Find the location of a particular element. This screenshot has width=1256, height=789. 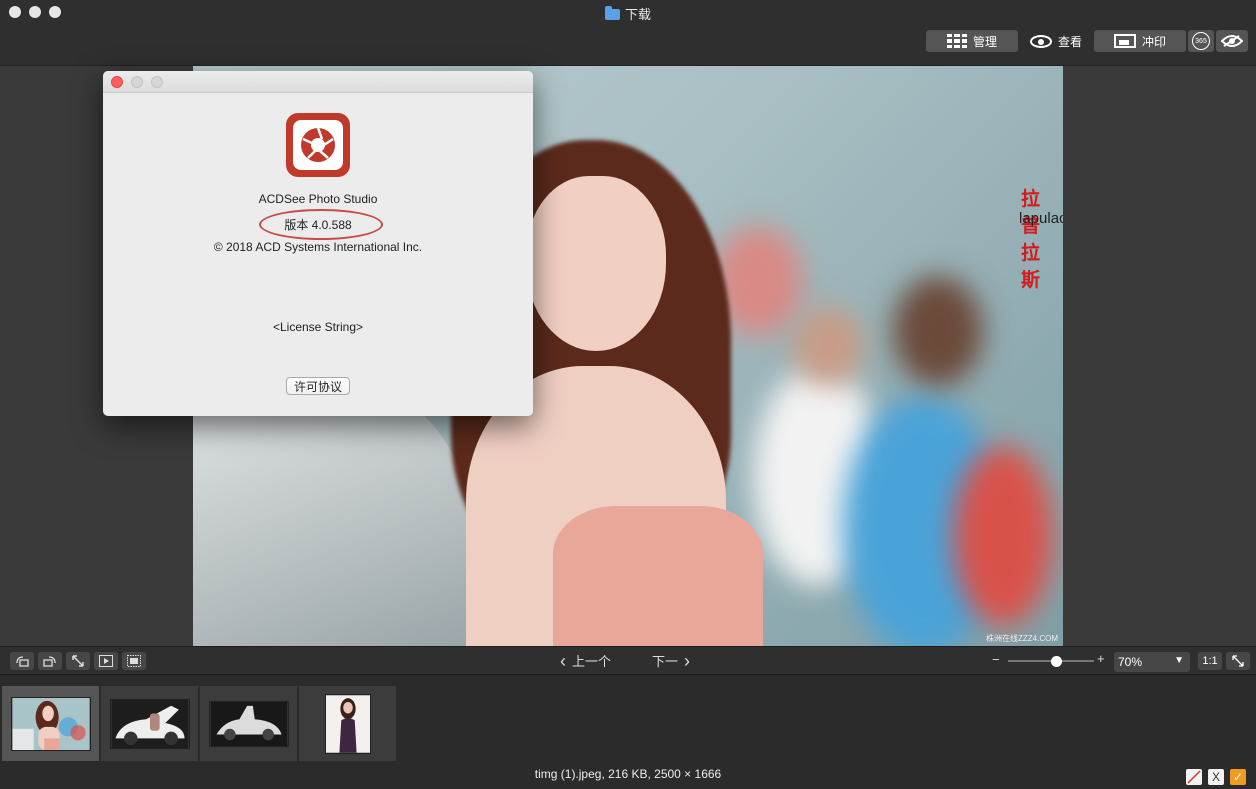

thumb-woman-dress is located at coordinates (347, 723).